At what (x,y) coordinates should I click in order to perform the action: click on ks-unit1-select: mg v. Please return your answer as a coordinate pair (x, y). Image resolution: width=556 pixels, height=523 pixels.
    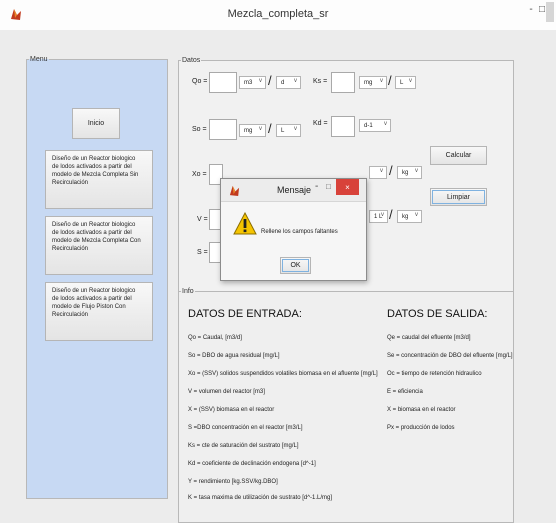
    Looking at the image, I should click on (373, 82).